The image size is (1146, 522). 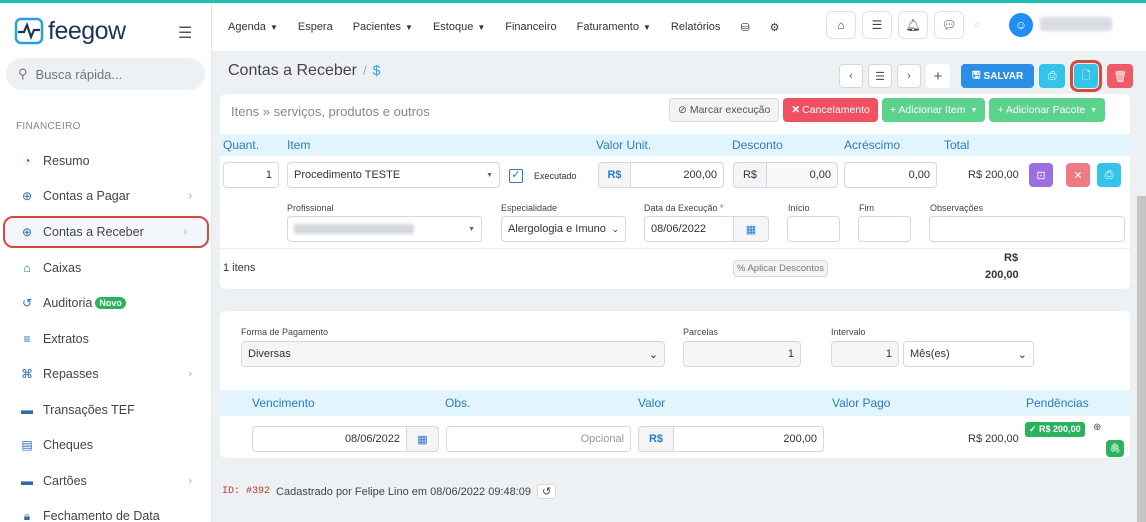 What do you see at coordinates (1109, 175) in the screenshot?
I see `row-print-button: ⎙` at bounding box center [1109, 175].